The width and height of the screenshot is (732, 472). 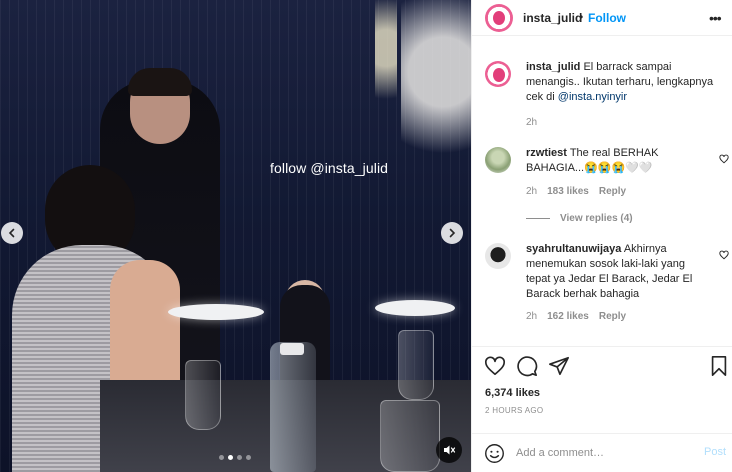 I want to click on comment-form: Post, so click(x=602, y=452).